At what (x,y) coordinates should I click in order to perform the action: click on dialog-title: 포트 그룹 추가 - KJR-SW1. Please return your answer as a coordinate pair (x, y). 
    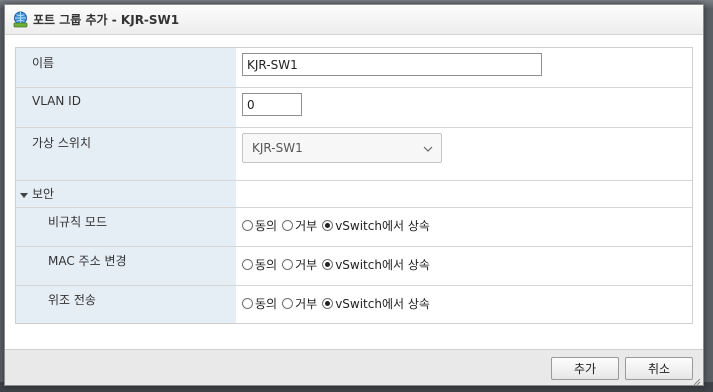
    Looking at the image, I should click on (106, 20).